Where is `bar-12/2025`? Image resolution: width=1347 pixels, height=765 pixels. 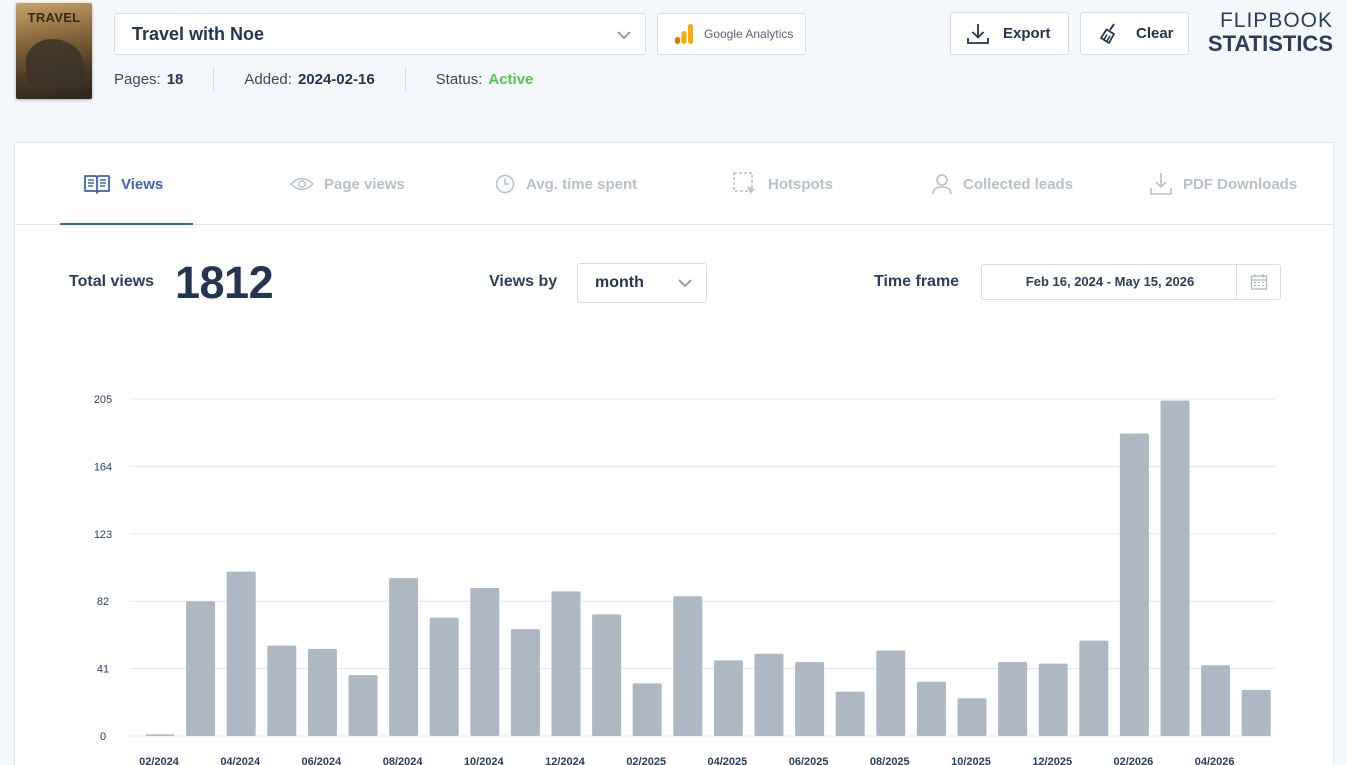
bar-12/2025 is located at coordinates (1053, 699).